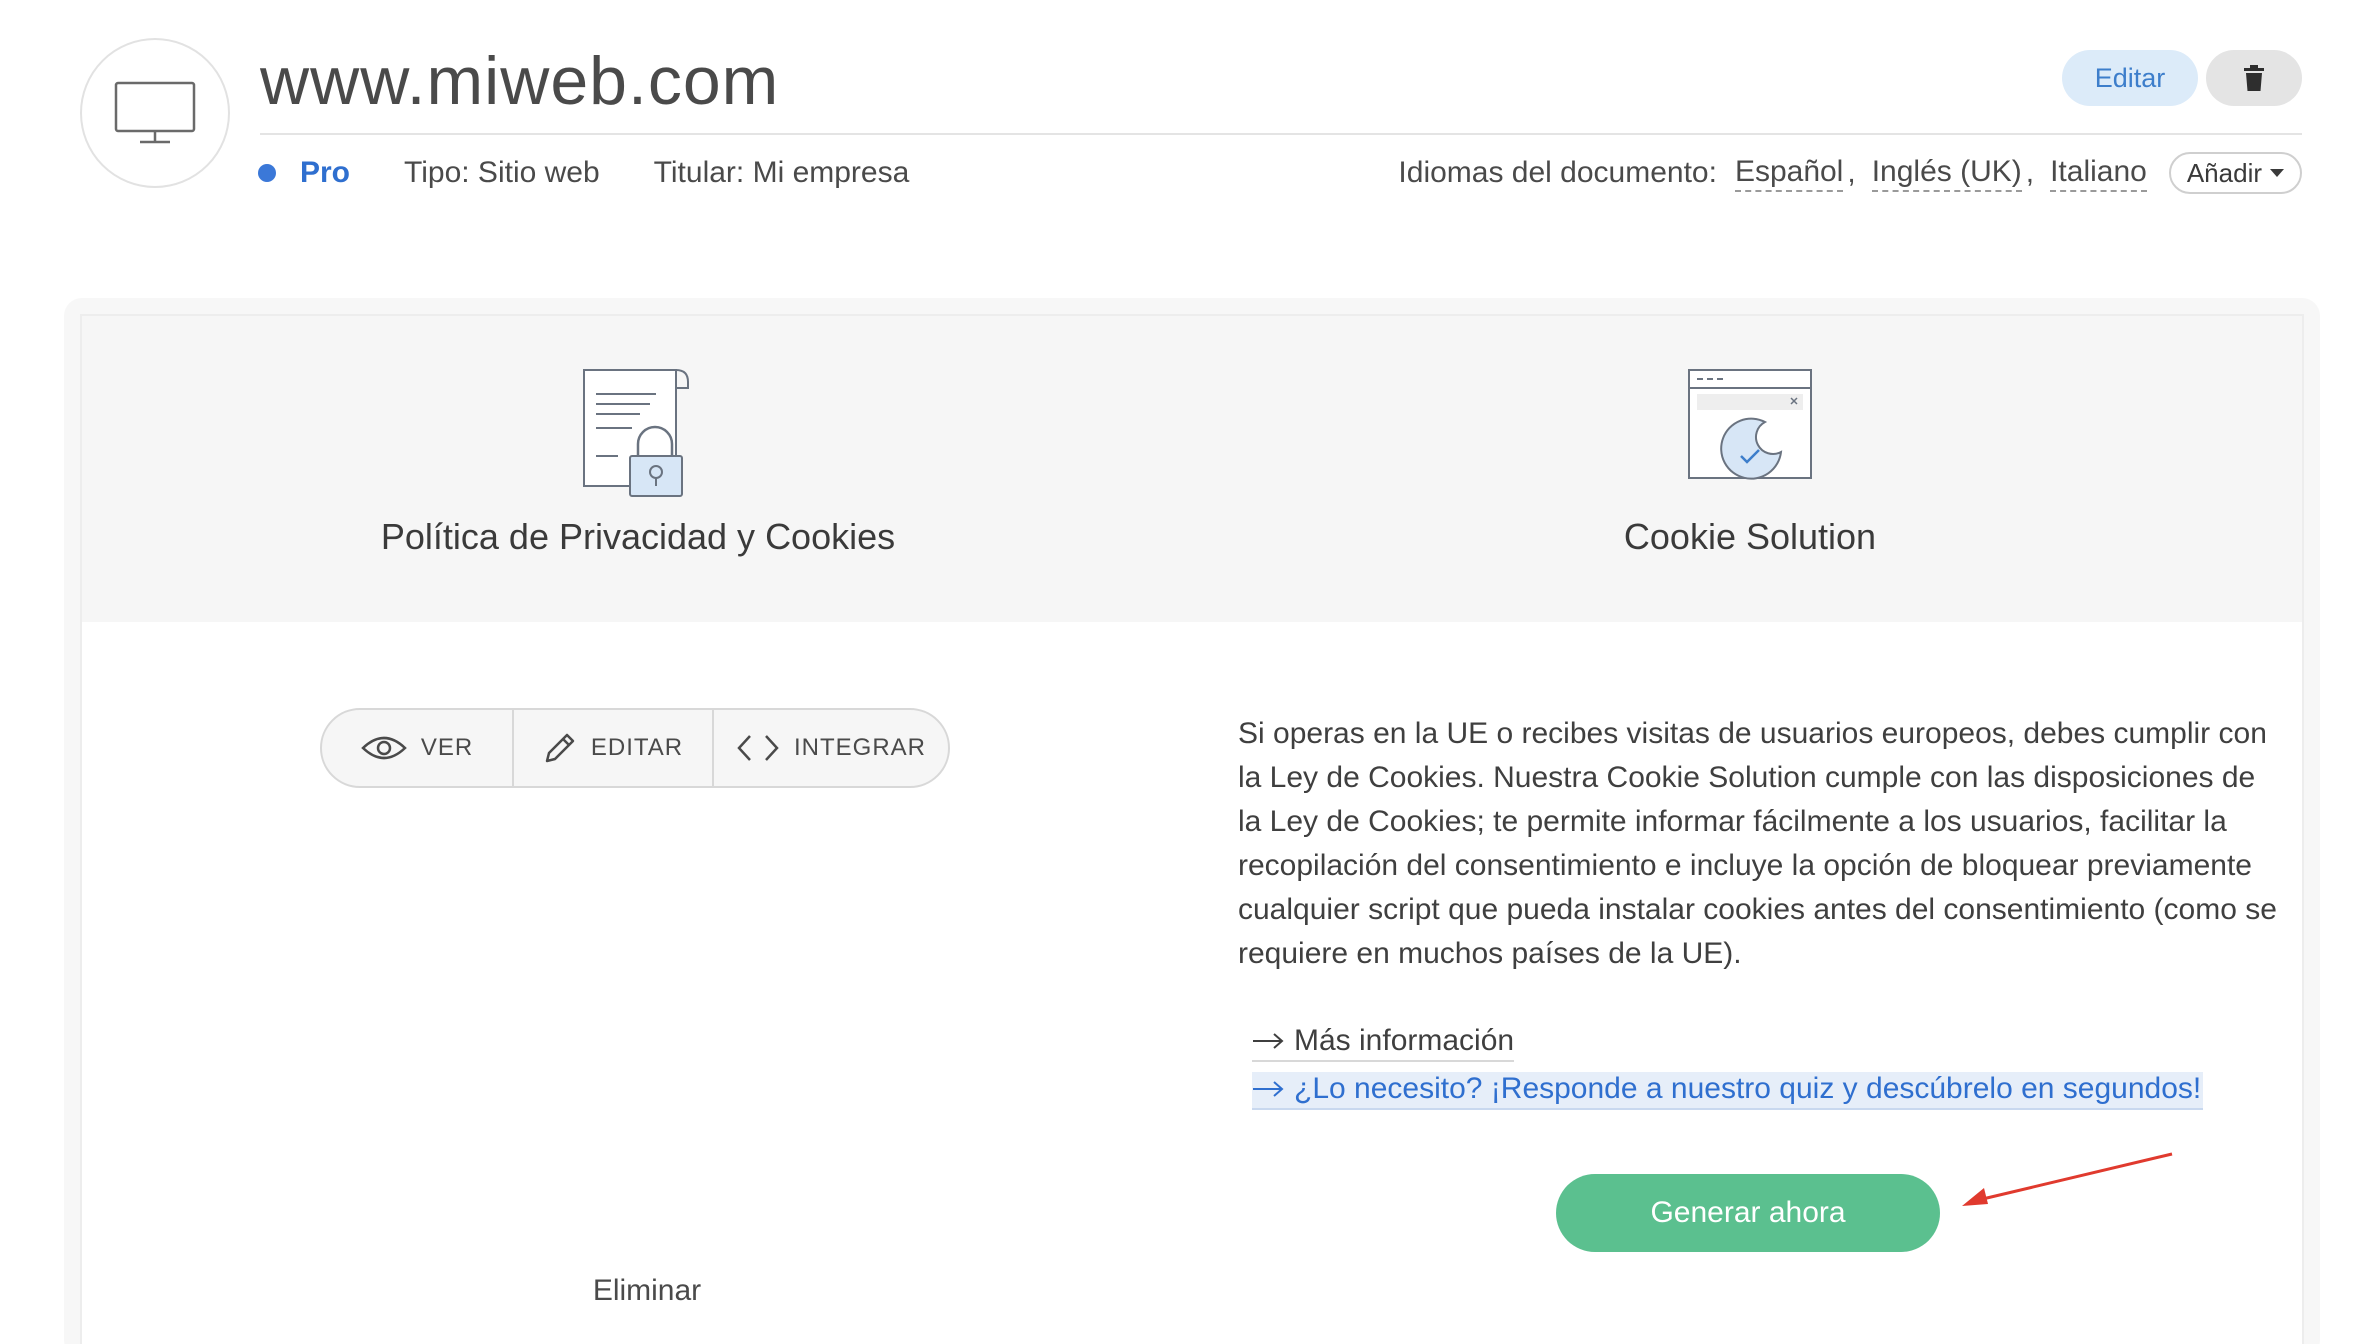 Image resolution: width=2372 pixels, height=1344 pixels. Describe the element at coordinates (1750, 536) in the screenshot. I see `cookie-solution-title: Cookie Solution` at that location.